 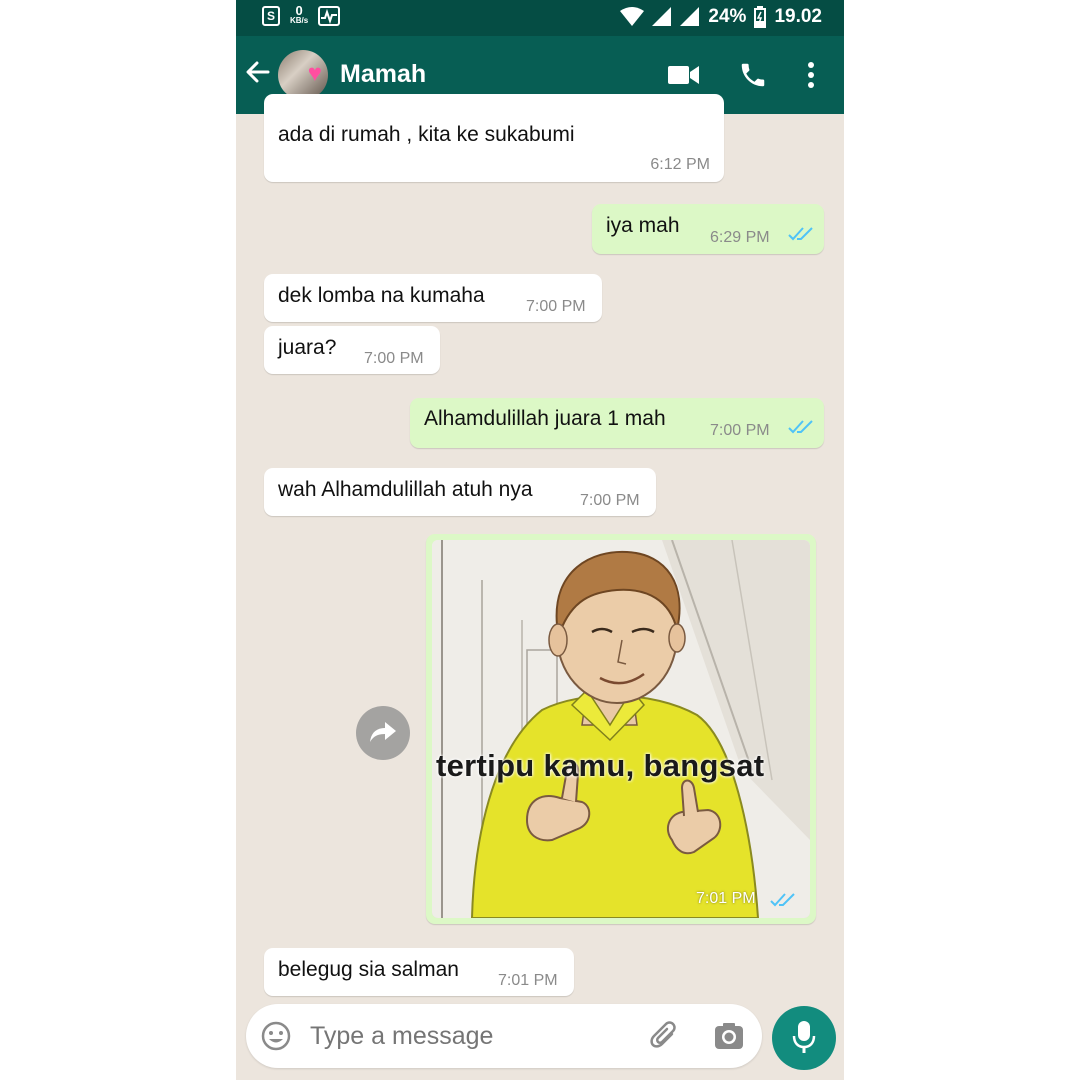 What do you see at coordinates (684, 75) in the screenshot?
I see `video-camera-icon` at bounding box center [684, 75].